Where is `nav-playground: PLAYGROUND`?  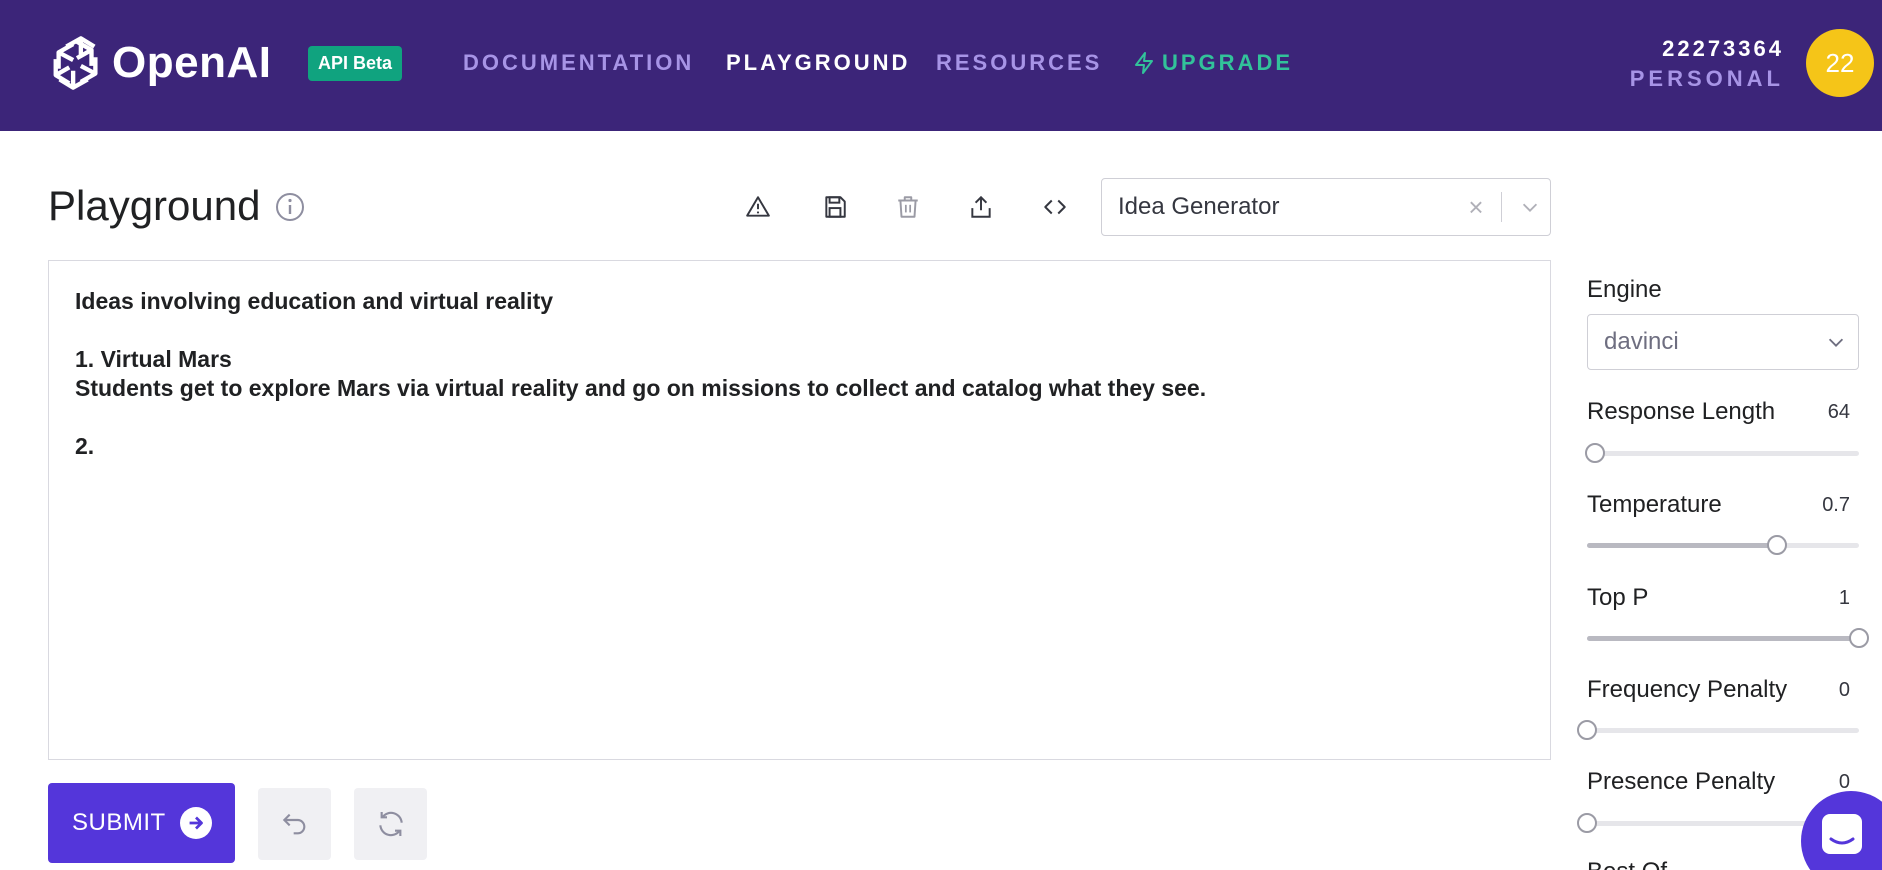 nav-playground: PLAYGROUND is located at coordinates (818, 63).